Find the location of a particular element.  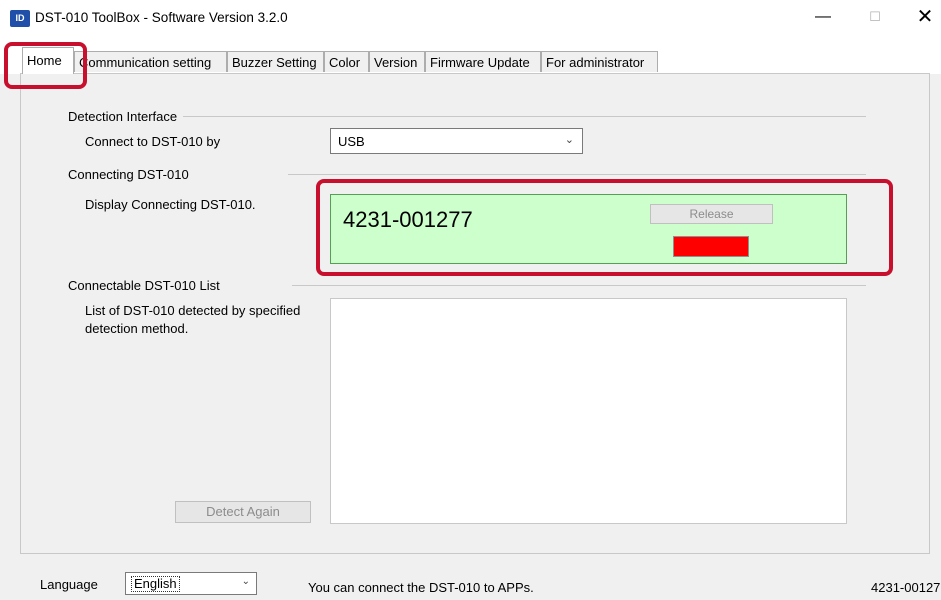

connectable-description-line1: List of DST-010 detected by specified is located at coordinates (193, 310).